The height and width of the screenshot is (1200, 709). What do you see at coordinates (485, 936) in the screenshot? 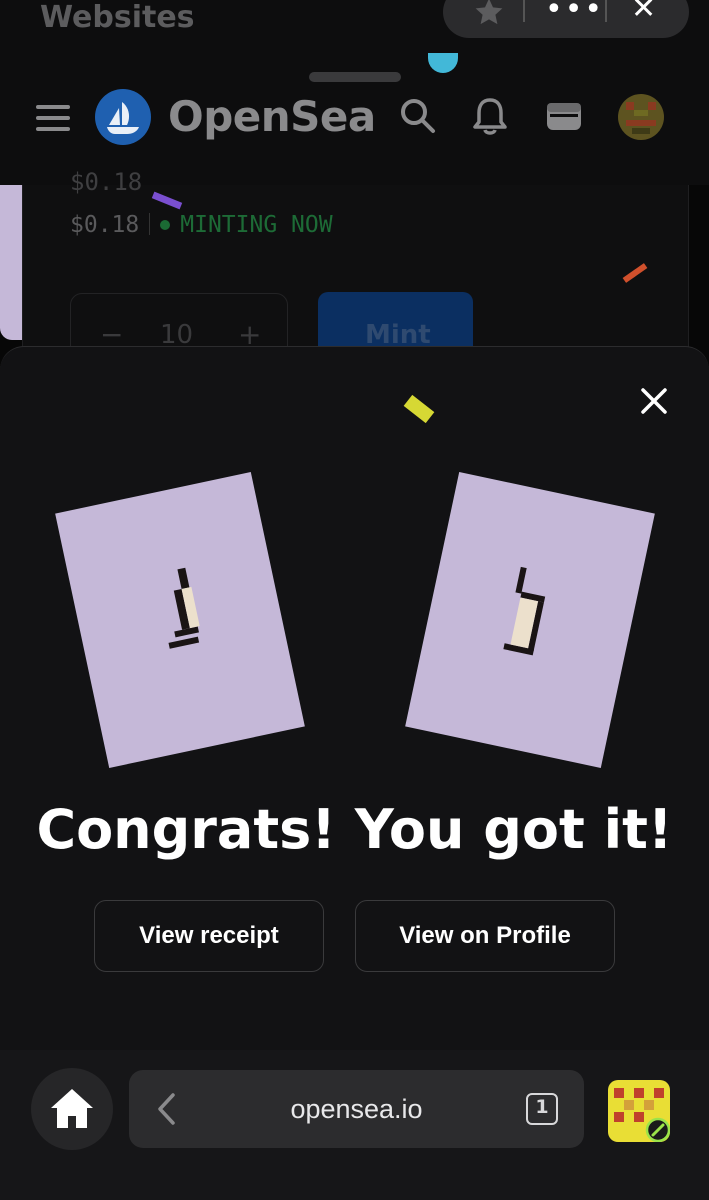
I see `view-profile-button: View on Profile` at bounding box center [485, 936].